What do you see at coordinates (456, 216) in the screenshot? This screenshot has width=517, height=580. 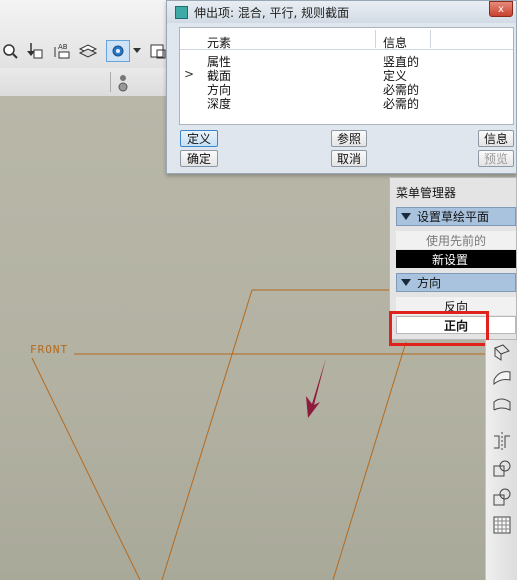 I see `menu-header-sketch-plane: 设置草绘平面` at bounding box center [456, 216].